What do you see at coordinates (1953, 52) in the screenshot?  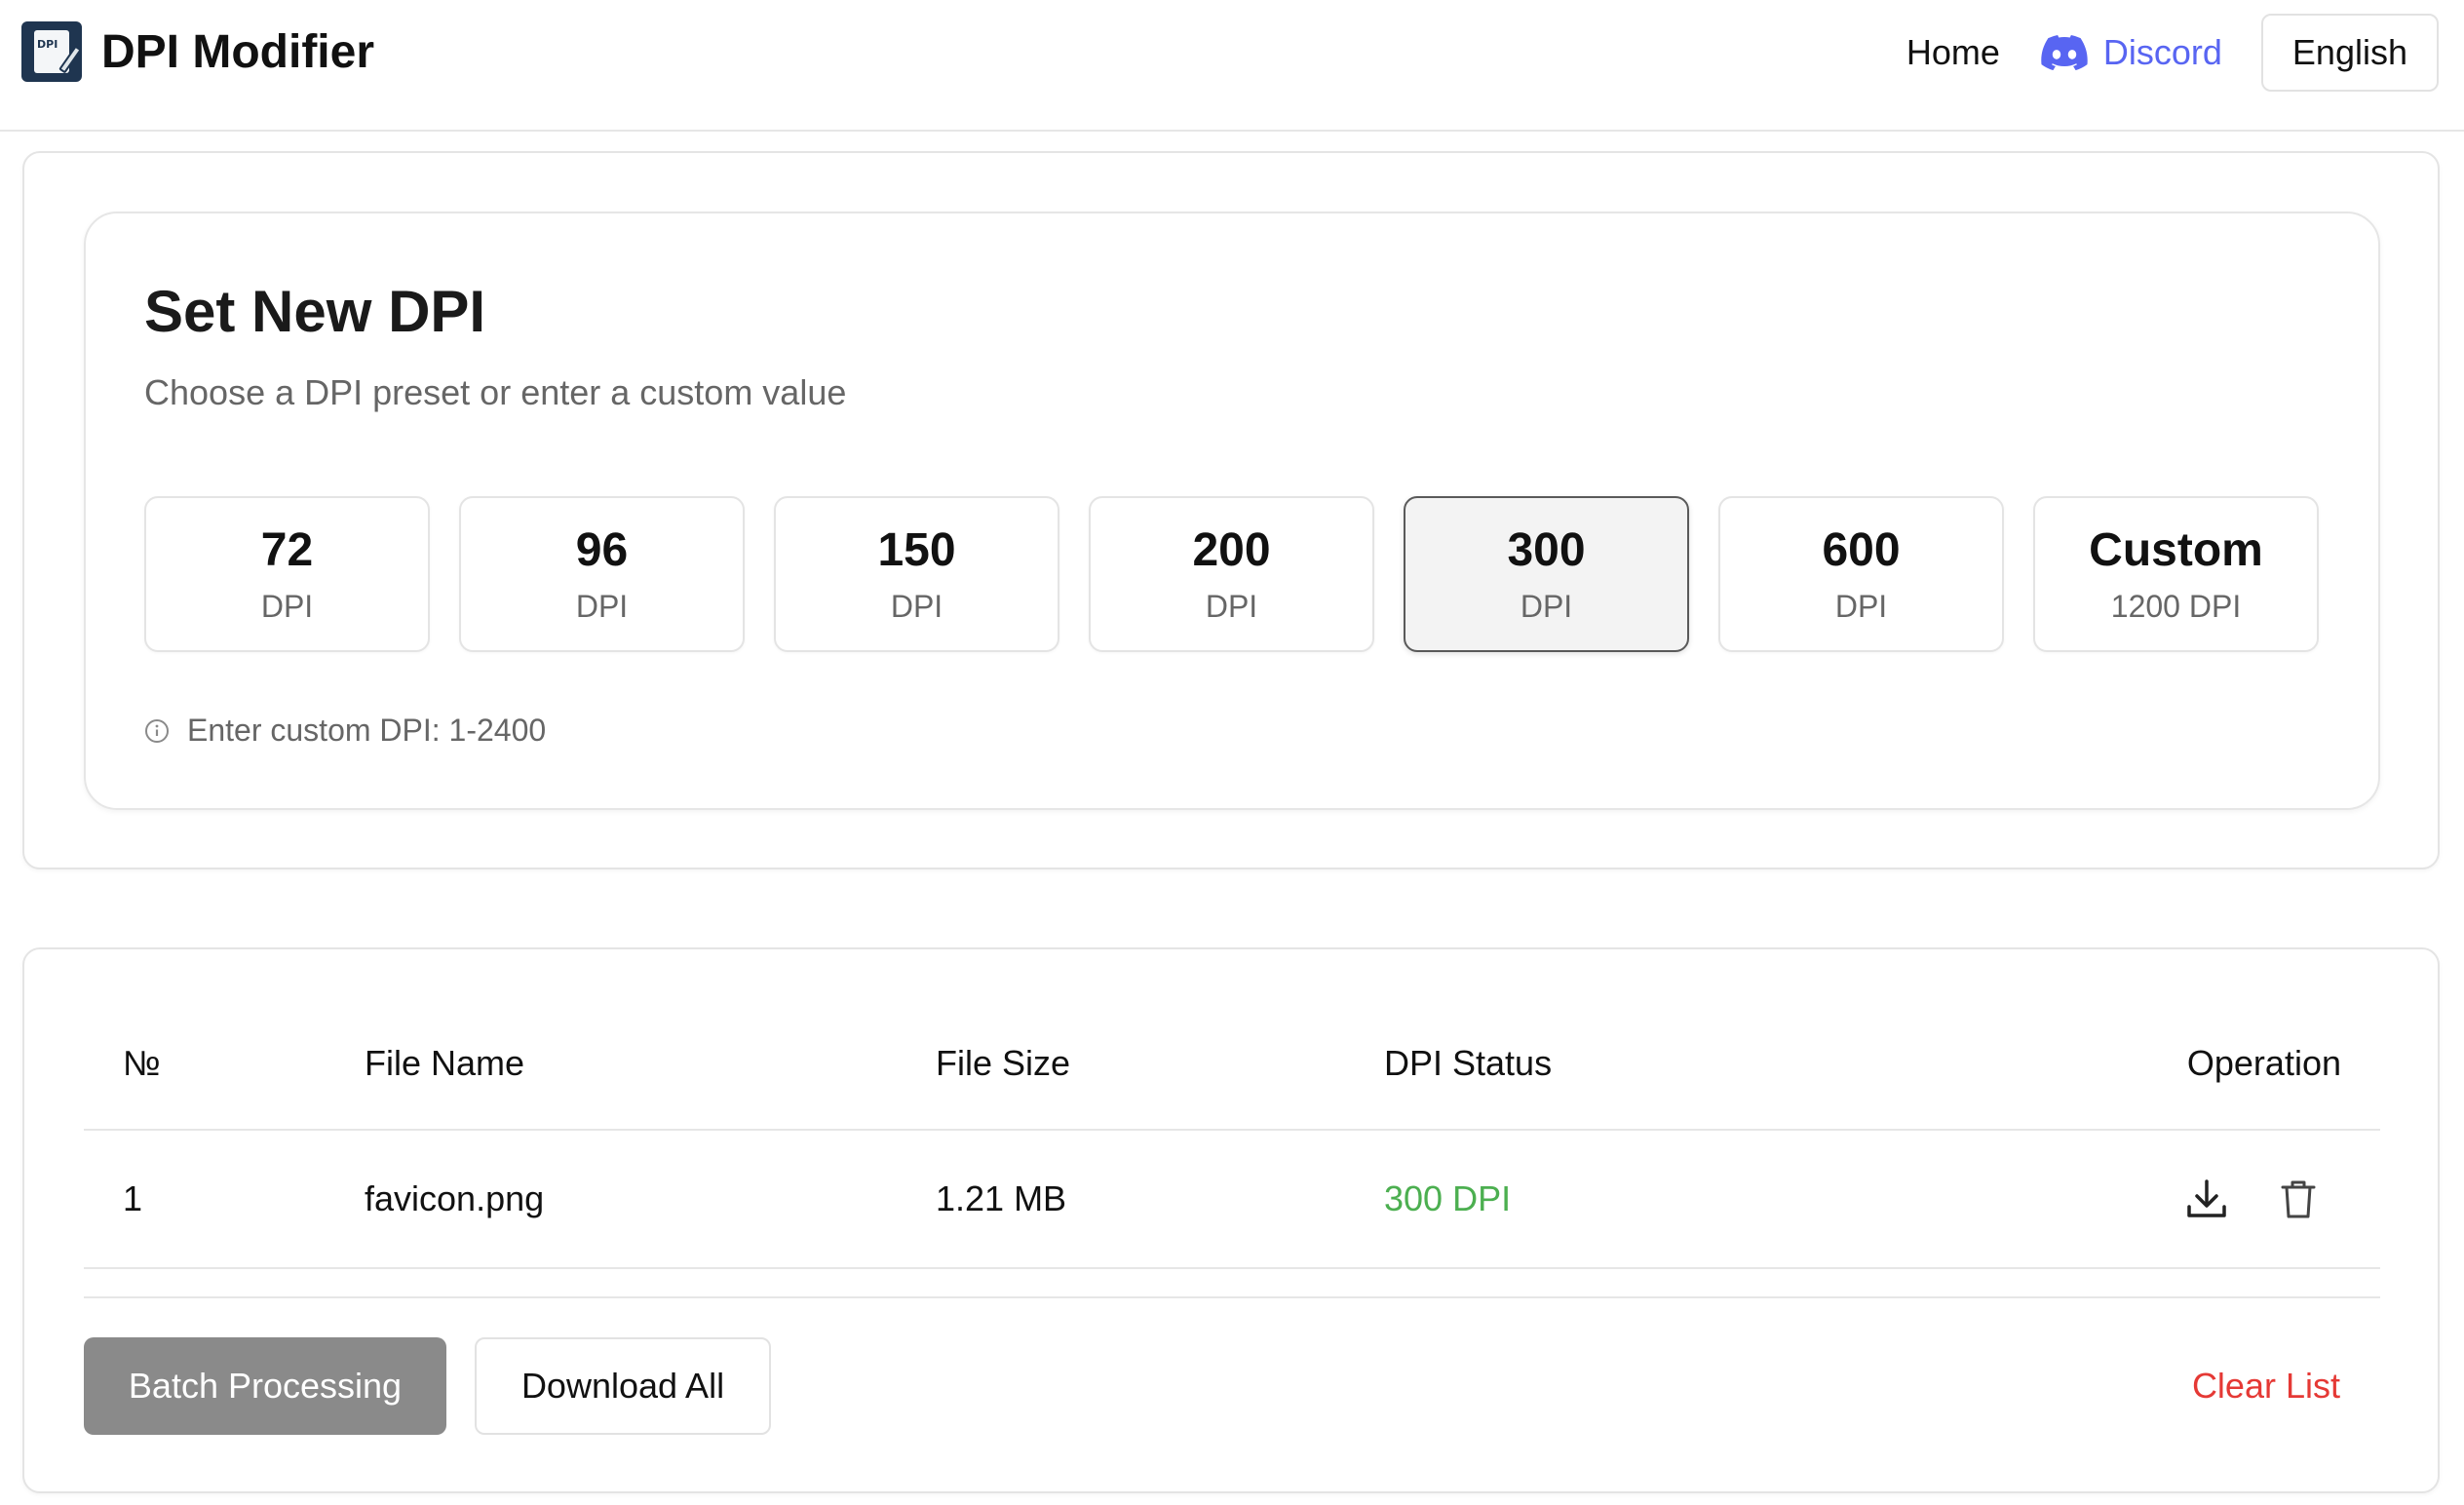 I see `nav-home-link: Home` at bounding box center [1953, 52].